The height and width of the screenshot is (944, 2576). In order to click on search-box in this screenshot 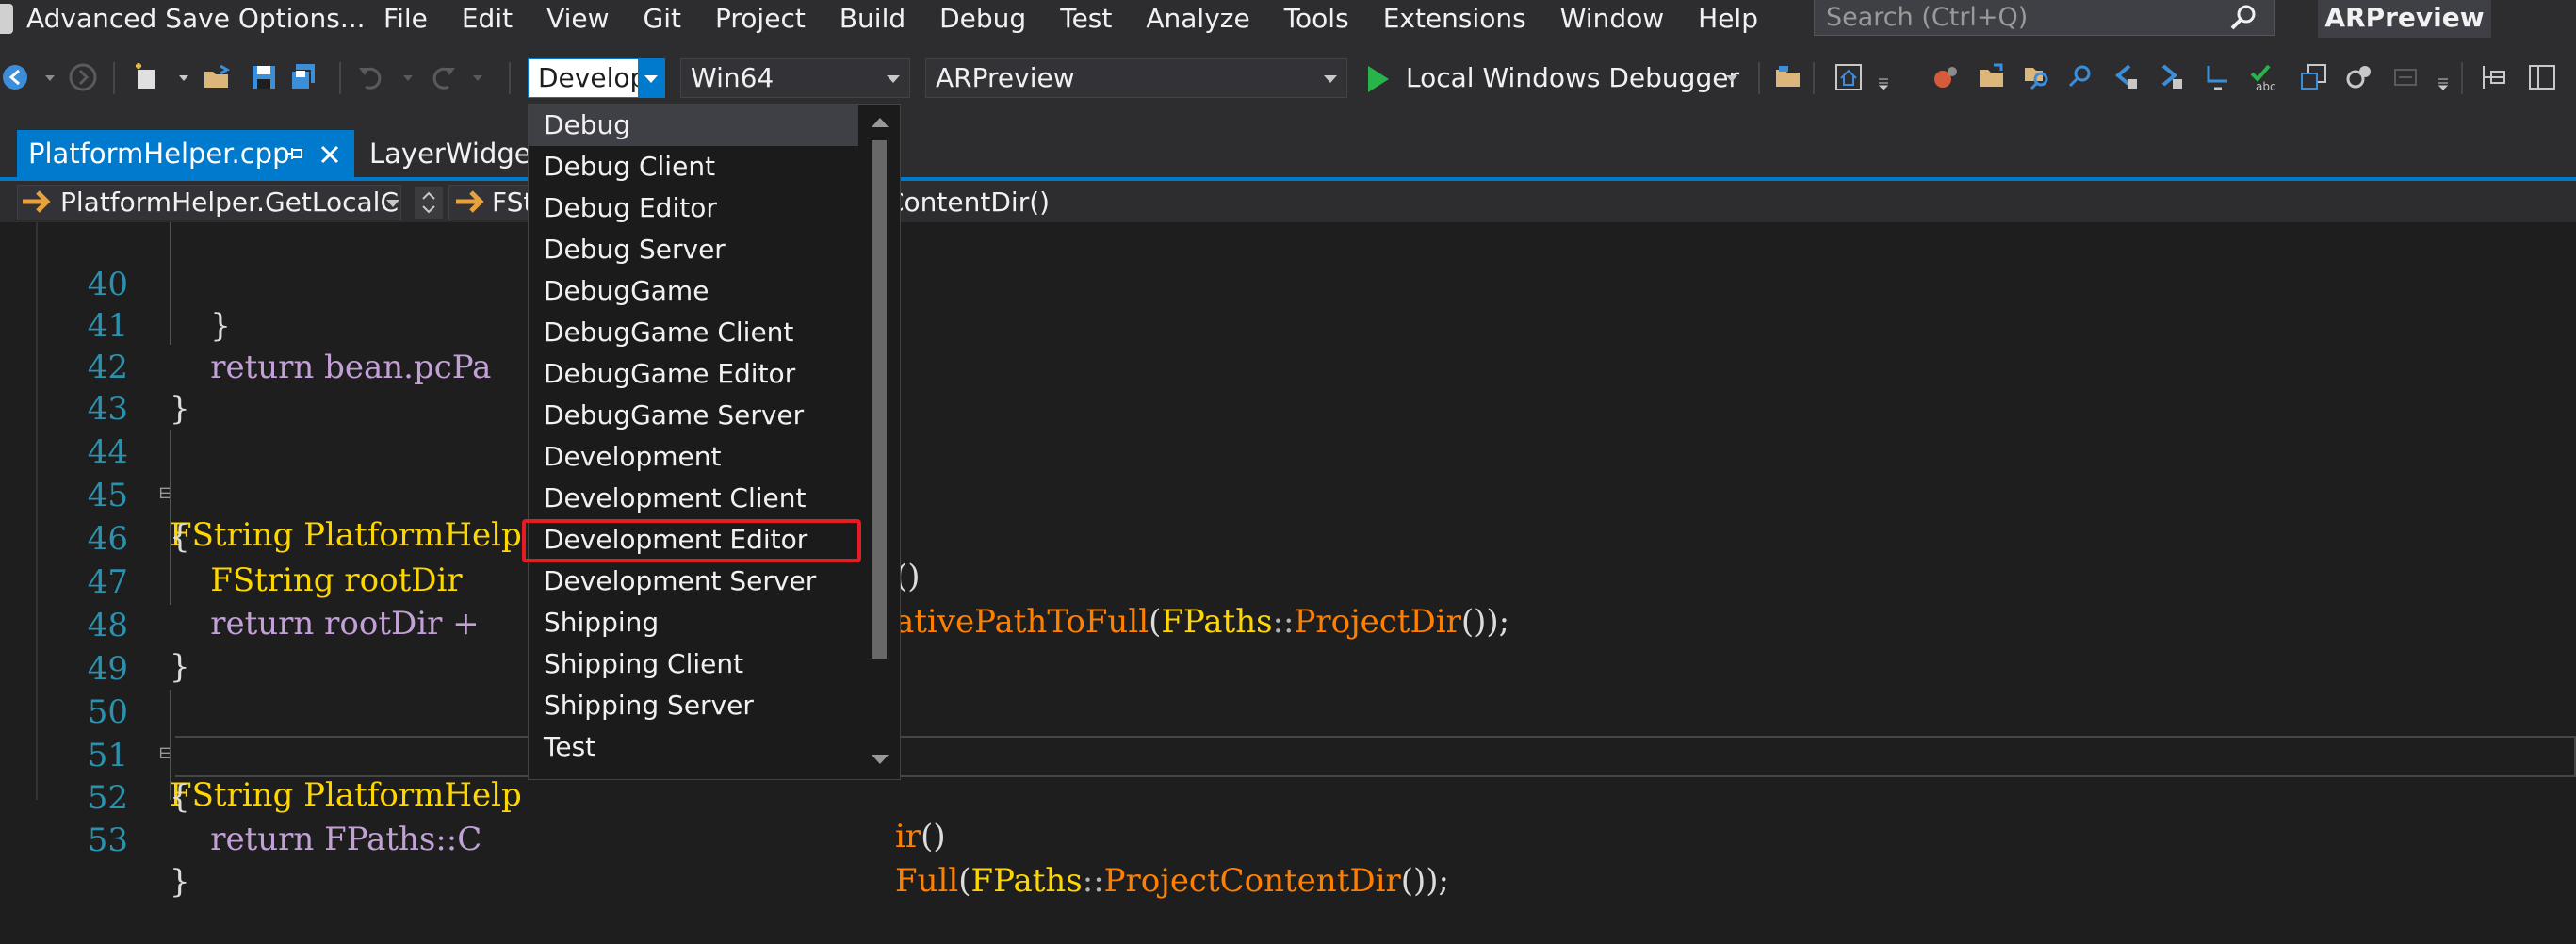, I will do `click(2044, 18)`.